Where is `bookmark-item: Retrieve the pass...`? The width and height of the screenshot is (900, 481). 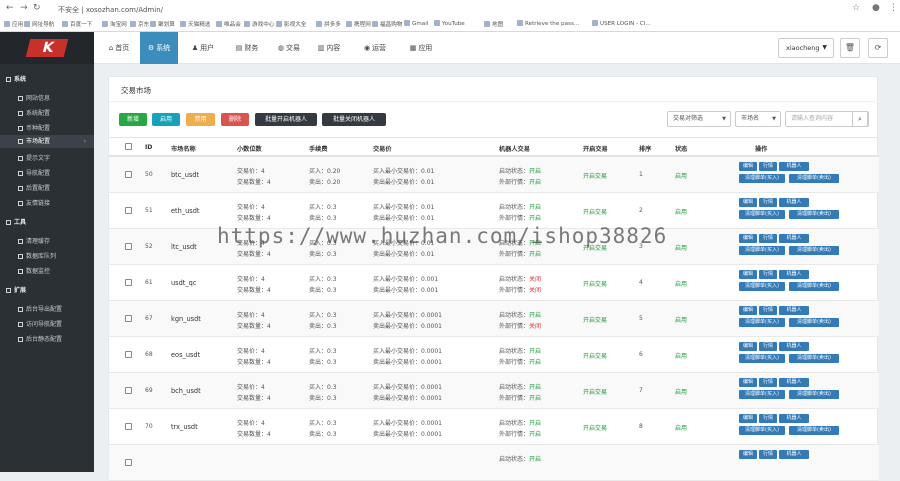
bookmark-item: Retrieve the pass... is located at coordinates (548, 23).